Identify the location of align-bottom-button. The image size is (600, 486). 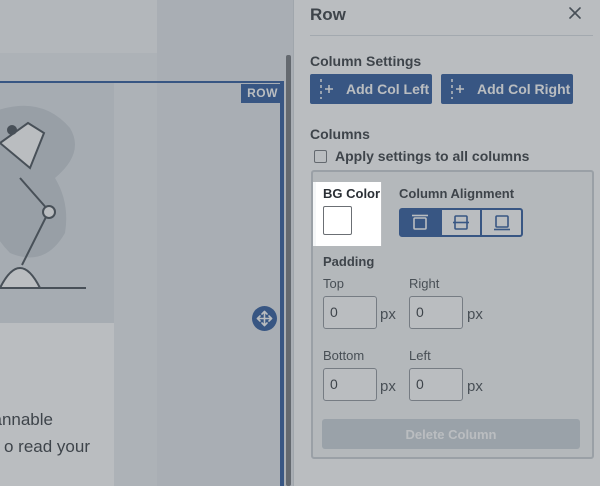
(500, 222).